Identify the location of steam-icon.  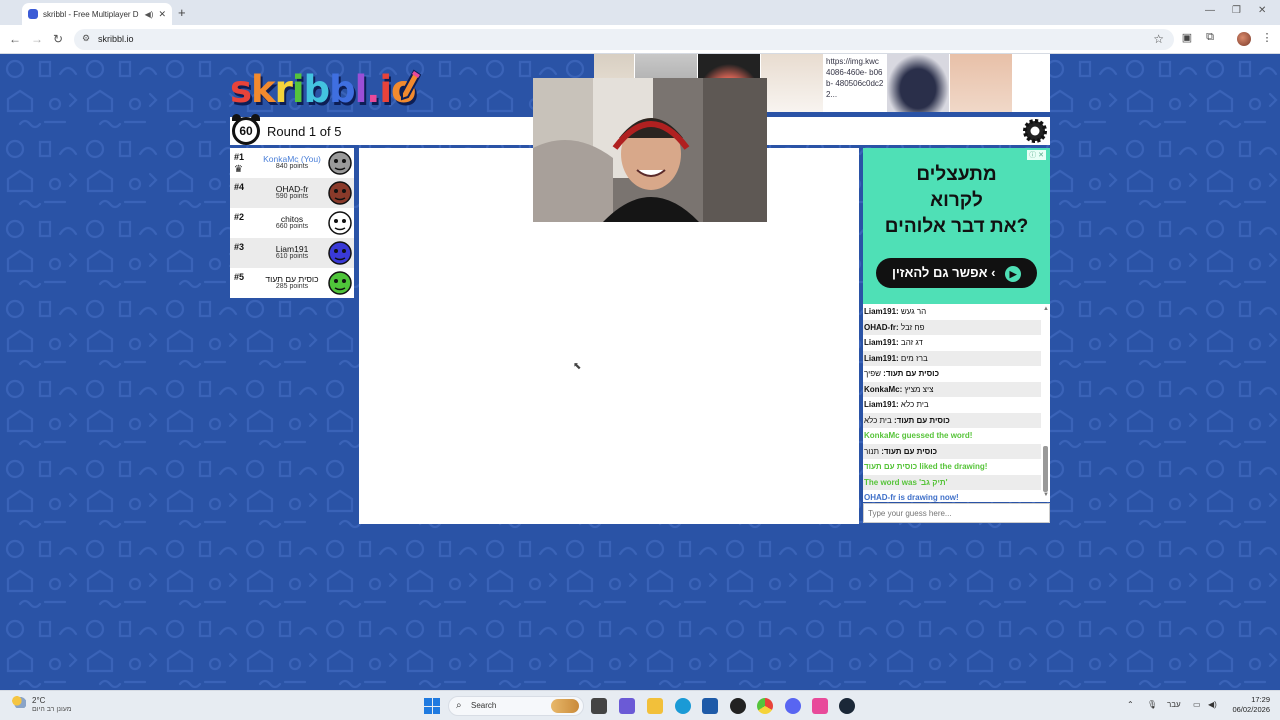
(847, 706).